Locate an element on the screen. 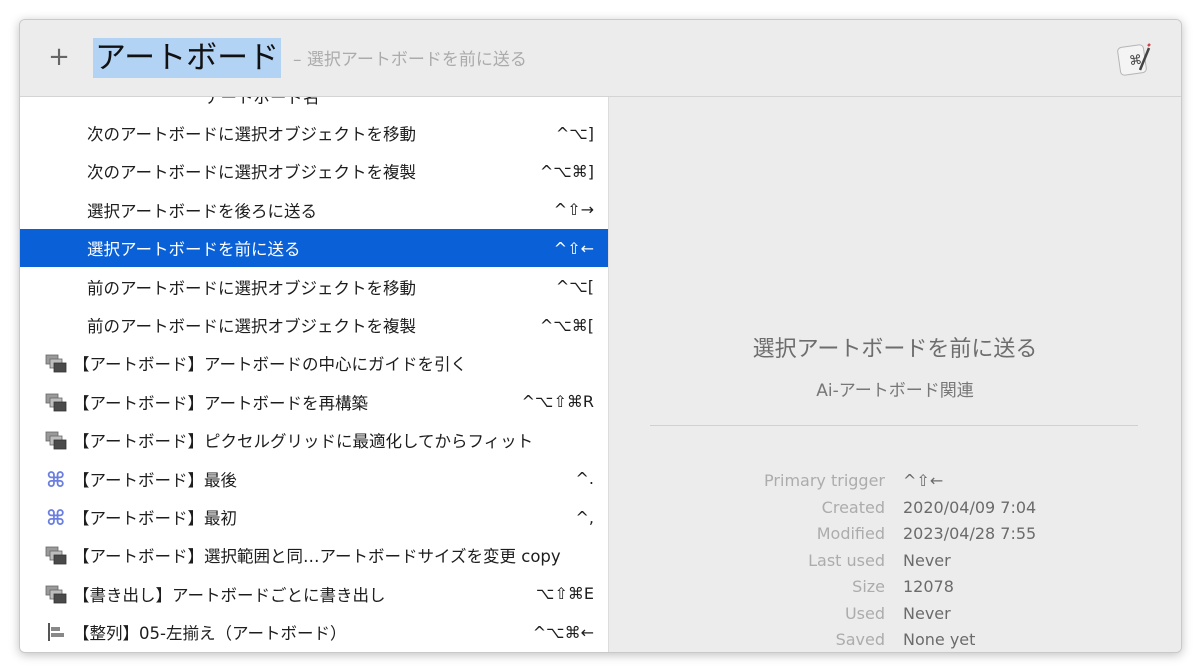  meta-value: 2023/04/28 7:55 is located at coordinates (970, 533).